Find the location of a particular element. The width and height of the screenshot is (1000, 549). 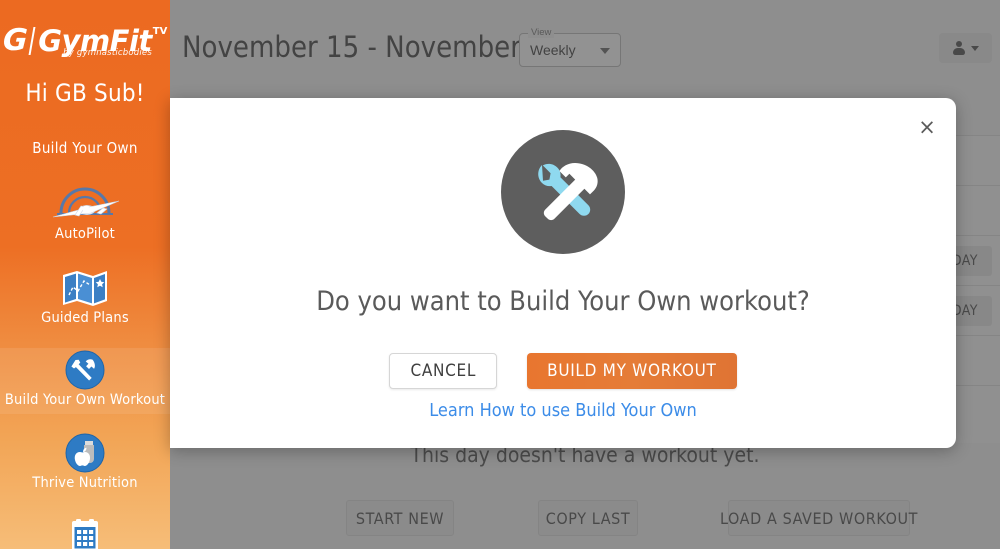

sidebar-item-calendar is located at coordinates (85, 531).